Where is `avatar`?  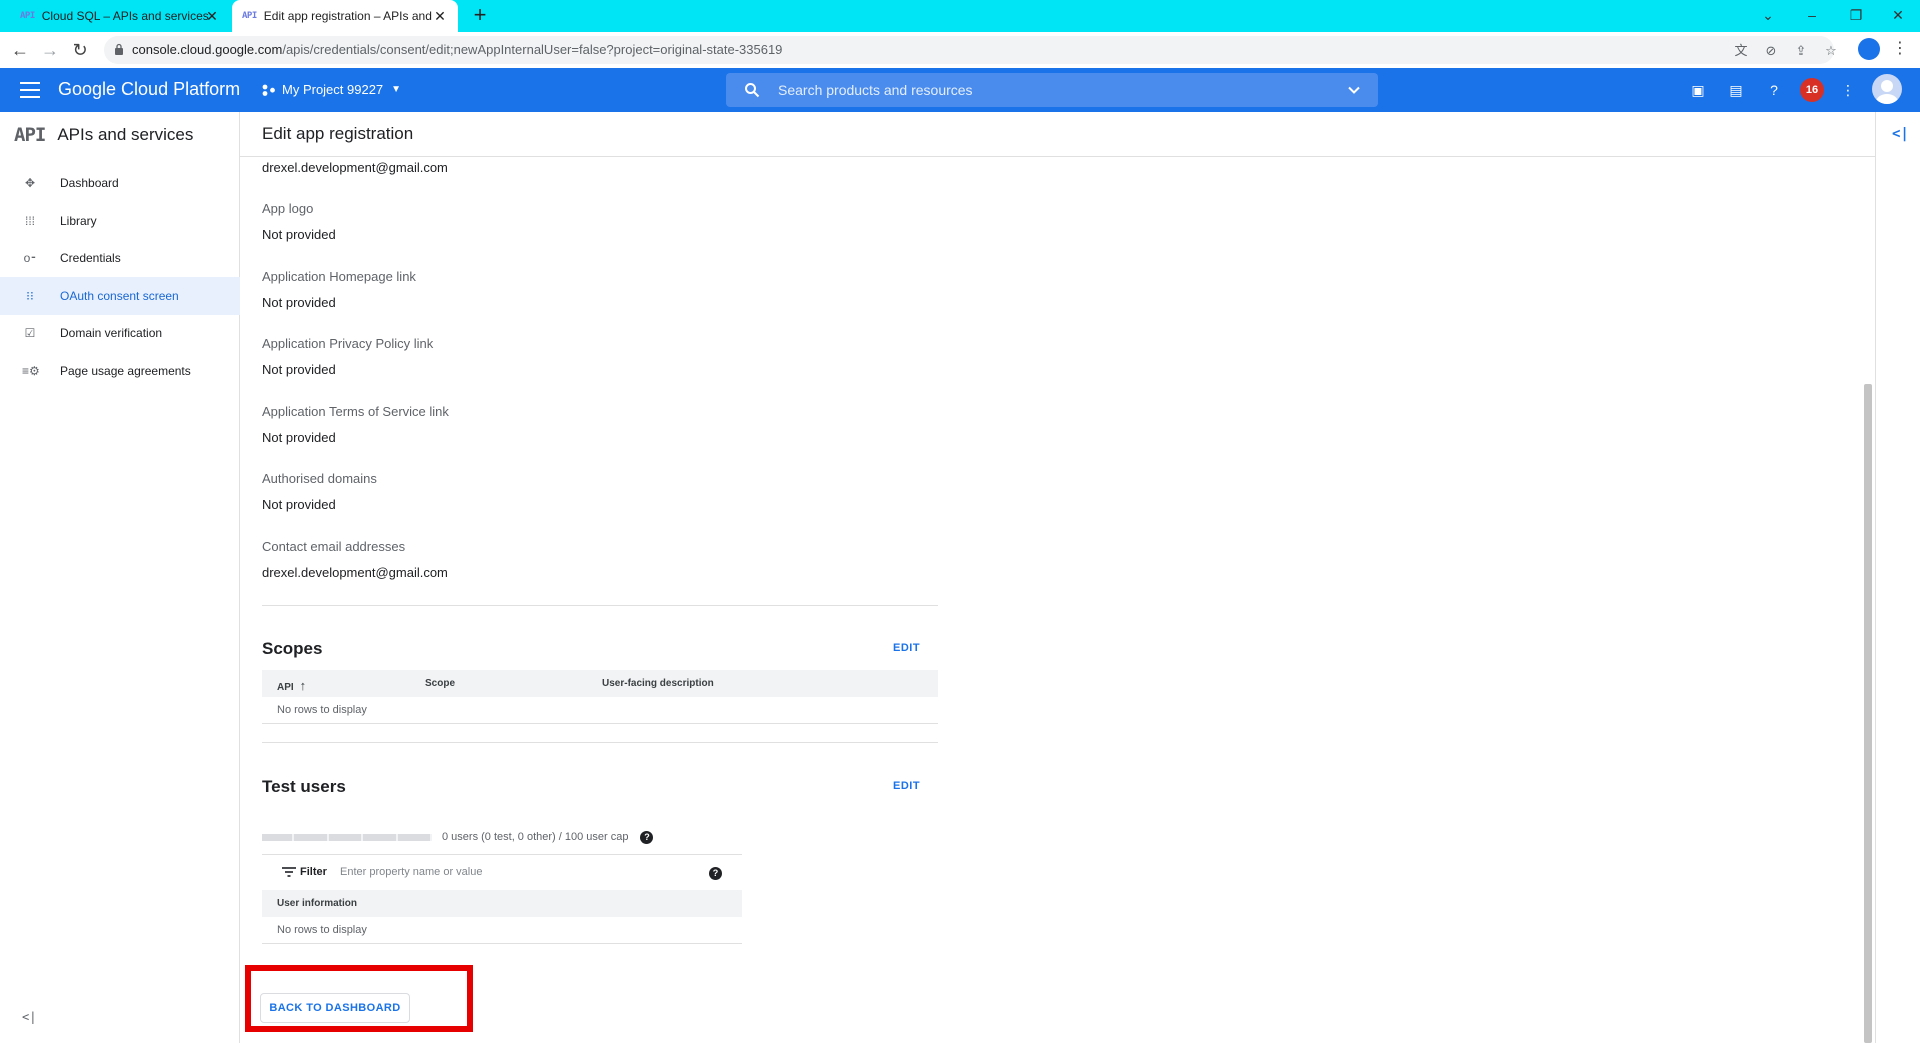
avatar is located at coordinates (1887, 89).